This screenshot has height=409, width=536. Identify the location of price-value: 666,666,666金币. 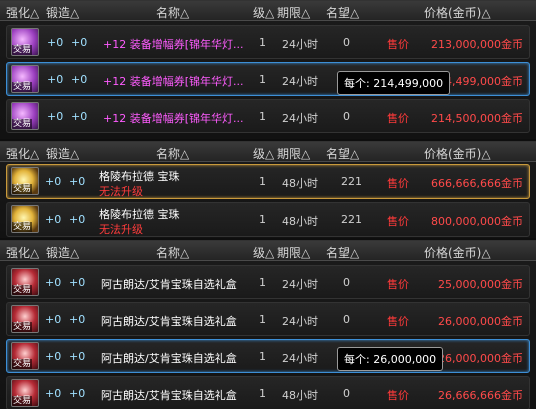
(477, 183).